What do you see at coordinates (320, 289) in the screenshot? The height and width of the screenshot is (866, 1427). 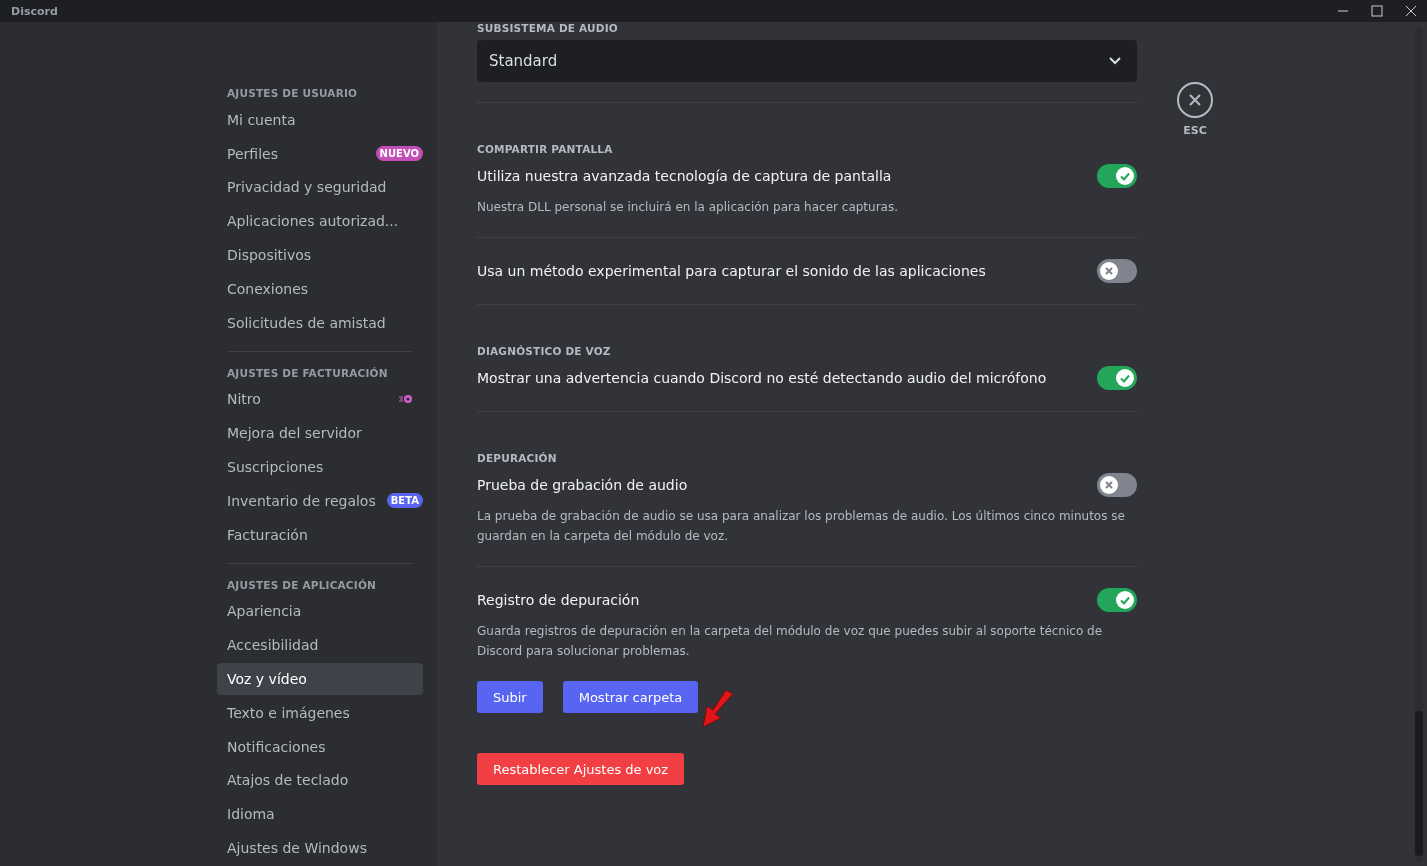 I see `sidebar-item: Conexiones` at bounding box center [320, 289].